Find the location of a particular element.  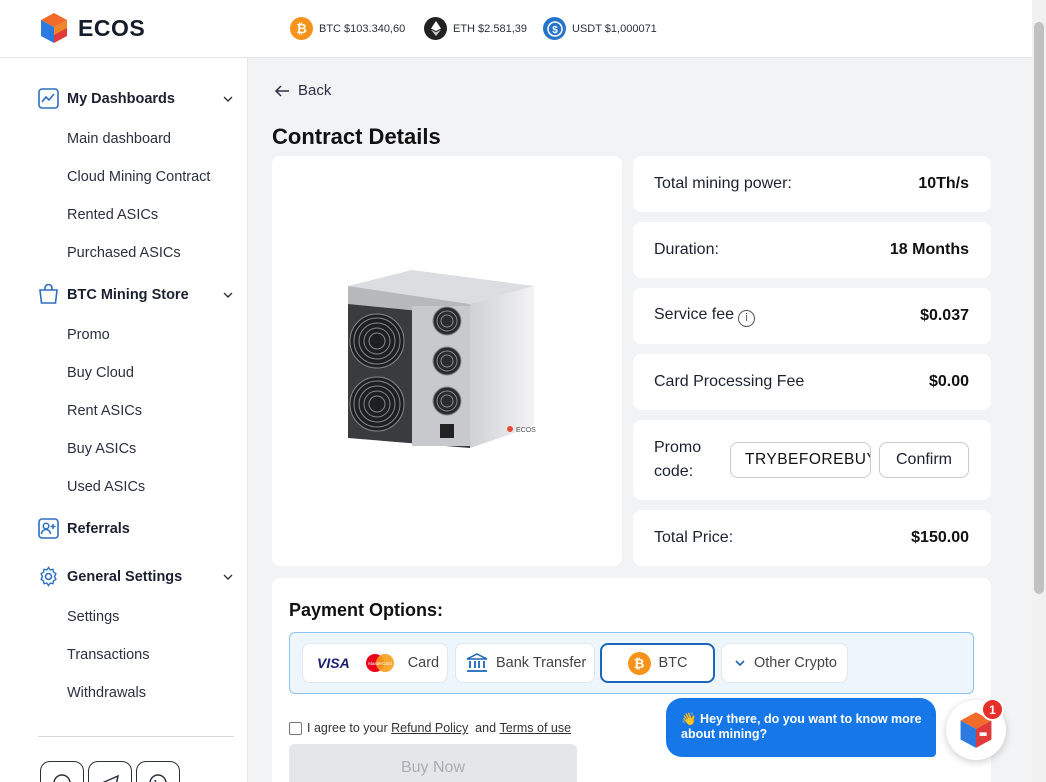

service-fee-value: $0.037 is located at coordinates (944, 315).